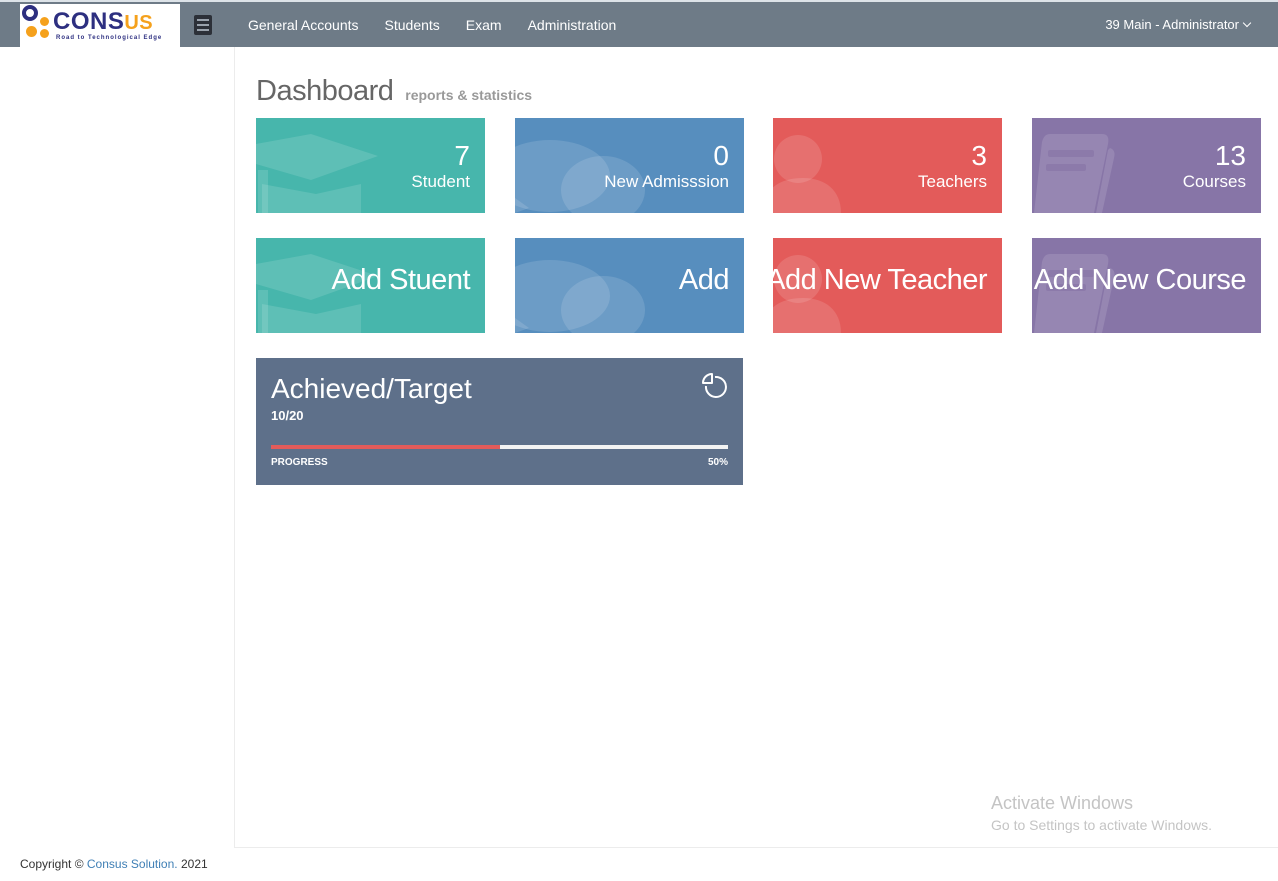 This screenshot has width=1278, height=881. Describe the element at coordinates (704, 280) in the screenshot. I see `action-label: Add` at that location.